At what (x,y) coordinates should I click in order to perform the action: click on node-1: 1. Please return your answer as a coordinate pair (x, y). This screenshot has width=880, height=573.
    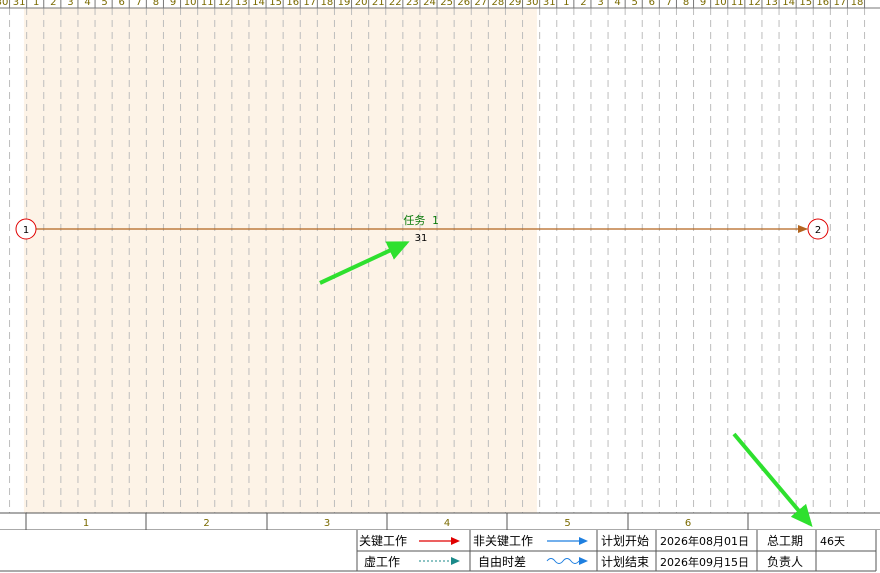
    Looking at the image, I should click on (26, 229).